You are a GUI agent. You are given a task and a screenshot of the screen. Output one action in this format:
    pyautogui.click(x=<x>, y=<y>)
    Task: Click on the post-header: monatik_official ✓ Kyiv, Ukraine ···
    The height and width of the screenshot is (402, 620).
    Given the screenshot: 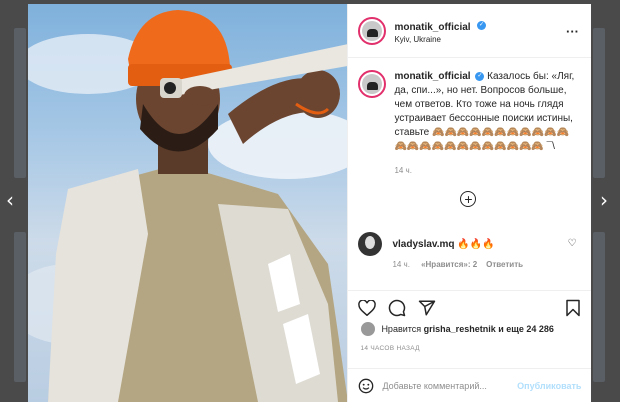 What is the action you would take?
    pyautogui.click(x=469, y=31)
    